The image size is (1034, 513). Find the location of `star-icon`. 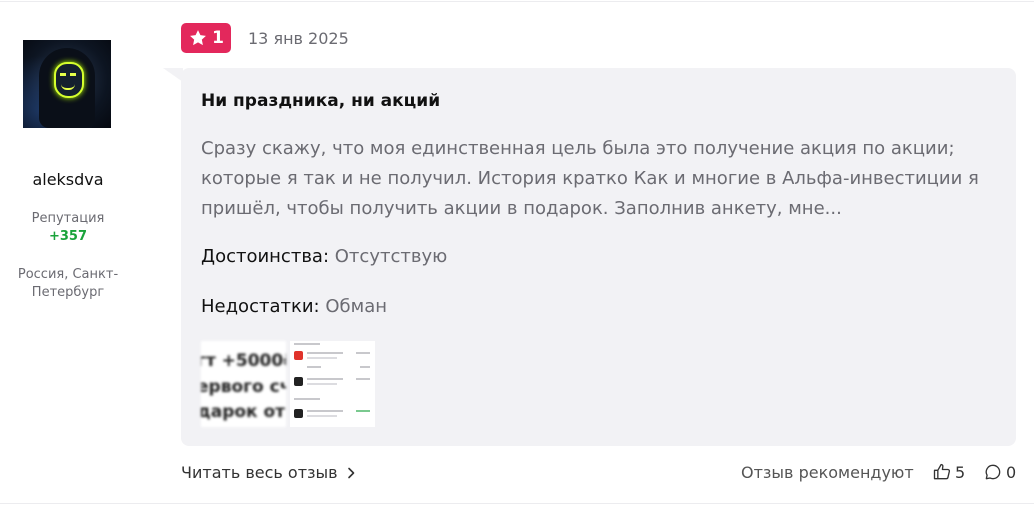

star-icon is located at coordinates (198, 38).